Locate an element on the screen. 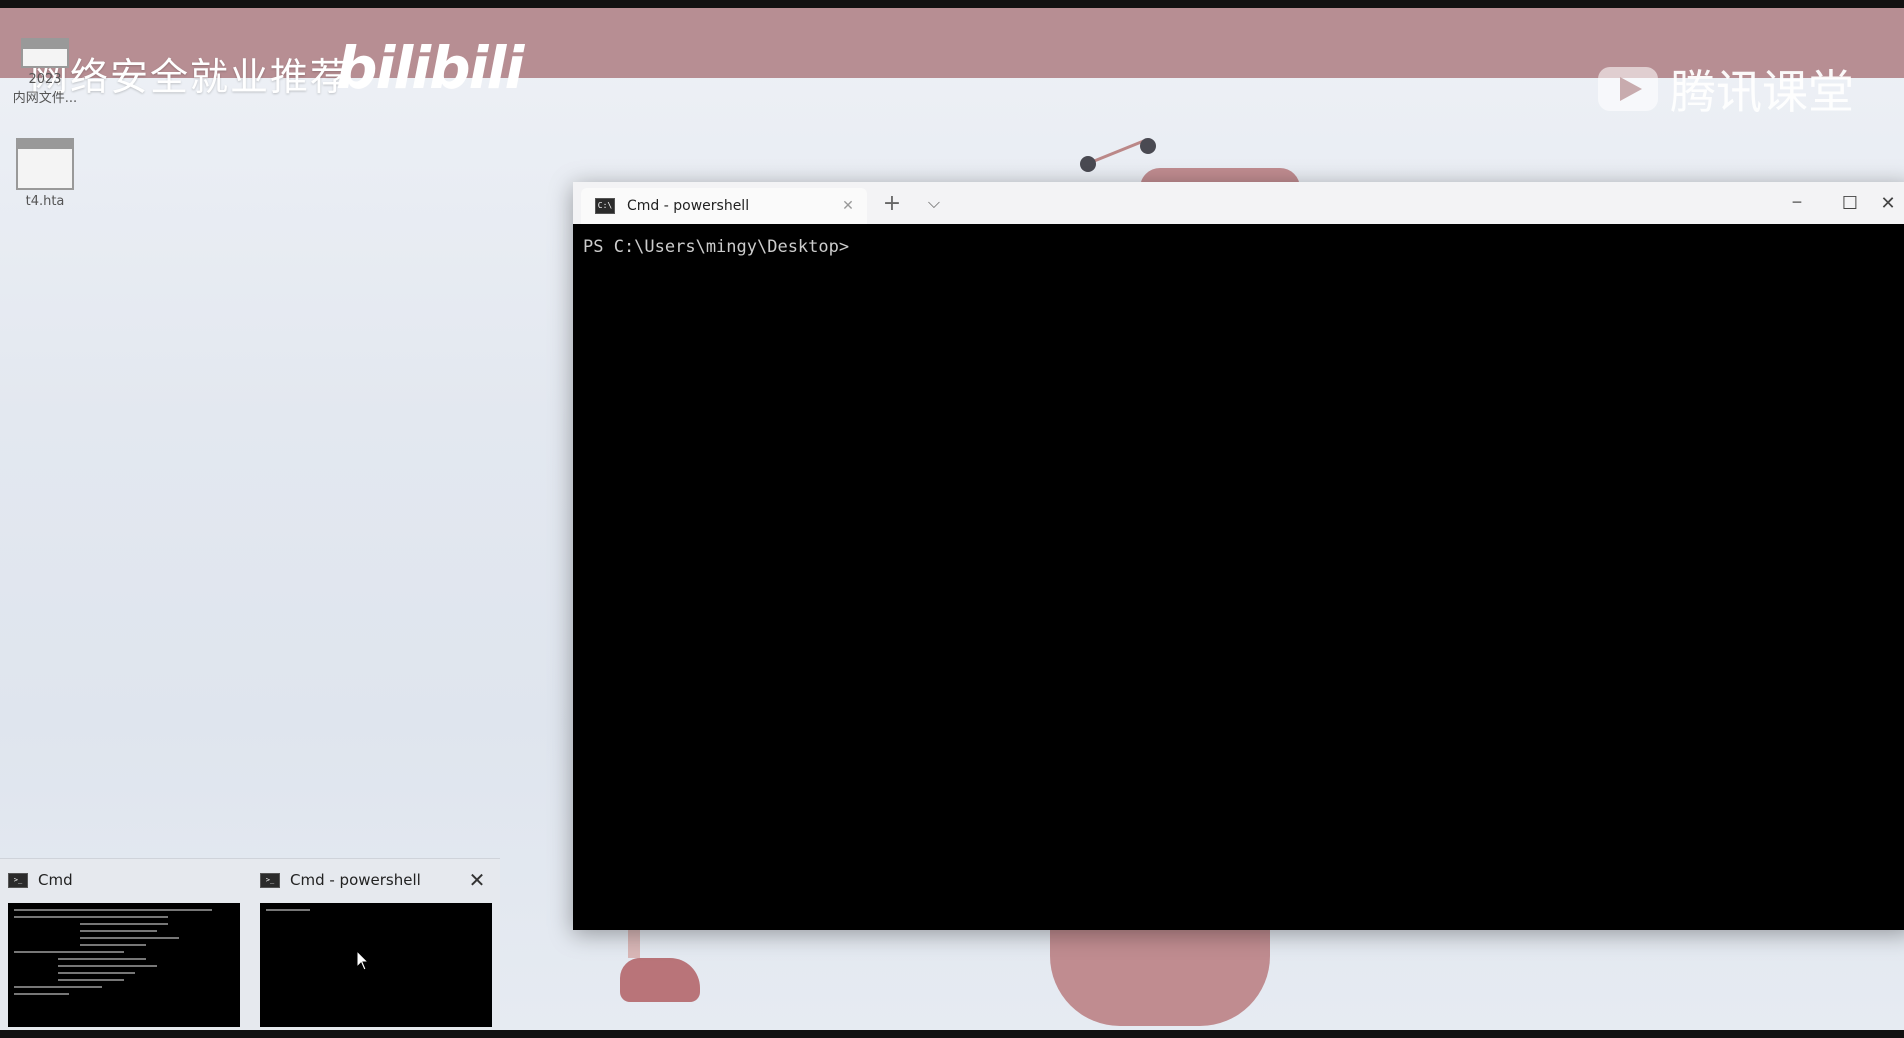 The width and height of the screenshot is (1904, 1038). play-logo-icon is located at coordinates (1628, 89).